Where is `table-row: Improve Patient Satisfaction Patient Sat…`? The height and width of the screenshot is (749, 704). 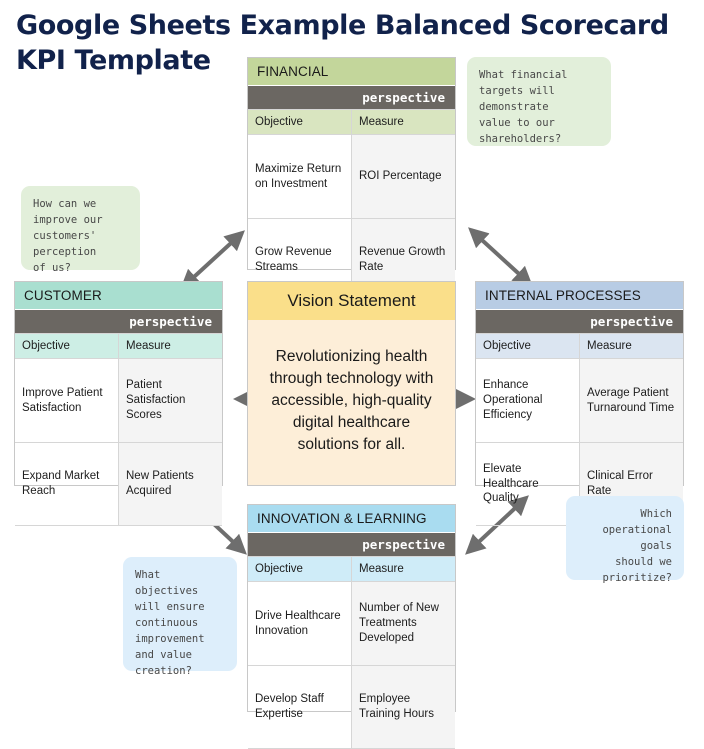
table-row: Improve Patient Satisfaction Patient Sat… is located at coordinates (118, 400).